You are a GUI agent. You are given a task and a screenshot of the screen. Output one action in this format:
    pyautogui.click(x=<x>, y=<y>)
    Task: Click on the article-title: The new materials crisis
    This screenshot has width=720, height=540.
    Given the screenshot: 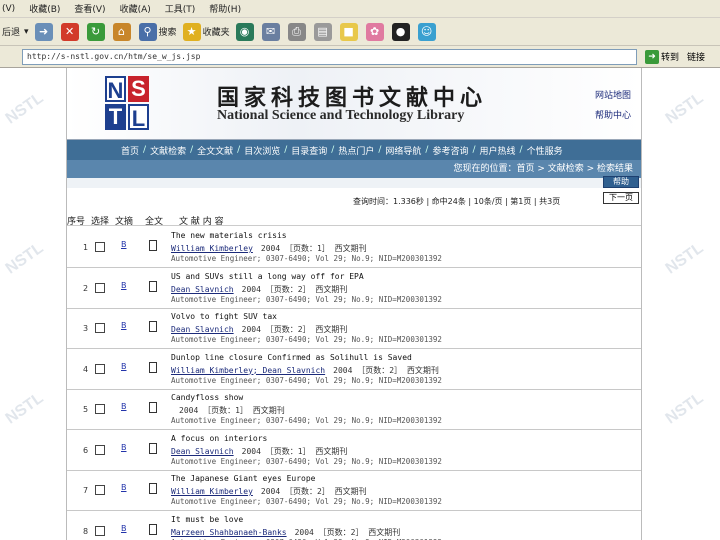 What is the action you would take?
    pyautogui.click(x=229, y=235)
    